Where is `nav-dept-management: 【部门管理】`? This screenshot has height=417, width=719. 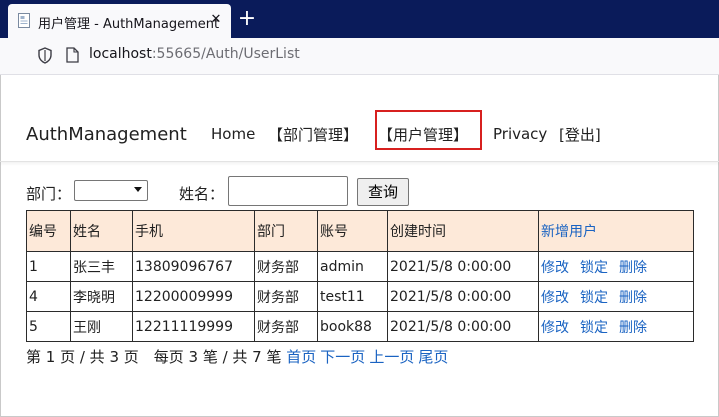
nav-dept-management: 【部门管理】 is located at coordinates (313, 134).